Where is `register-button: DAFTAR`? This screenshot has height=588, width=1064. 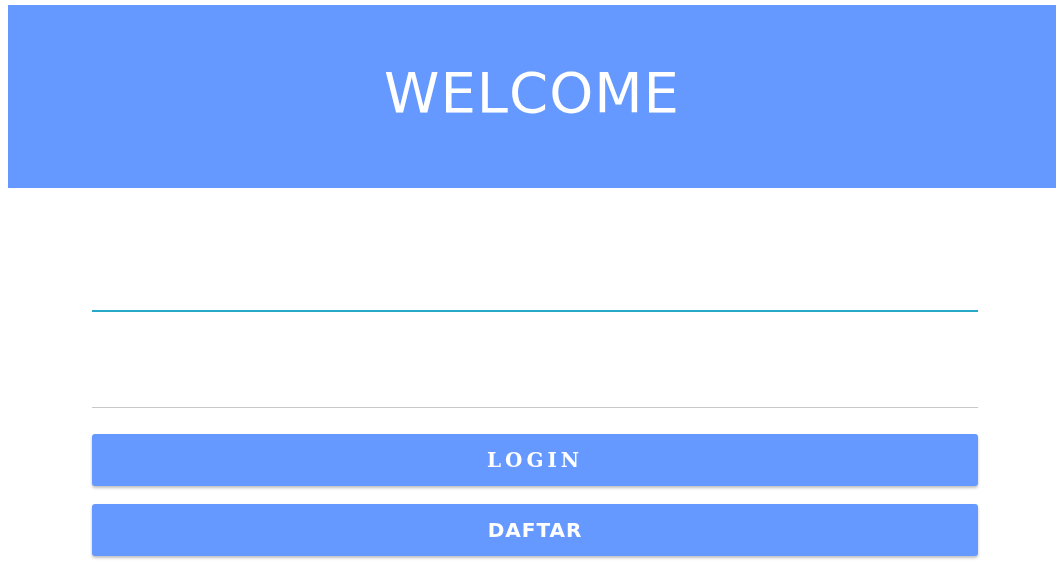
register-button: DAFTAR is located at coordinates (535, 530).